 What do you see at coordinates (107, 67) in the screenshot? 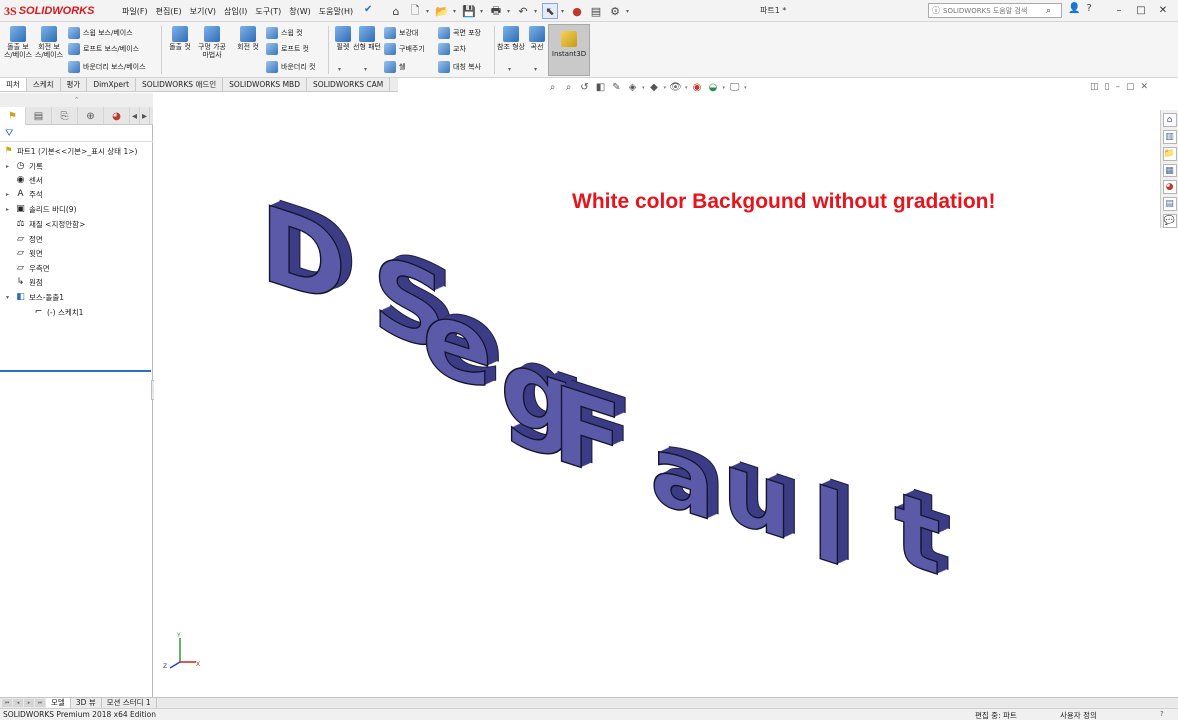
I see `boundary-boss-button: 바운더리 보스/베이스` at bounding box center [107, 67].